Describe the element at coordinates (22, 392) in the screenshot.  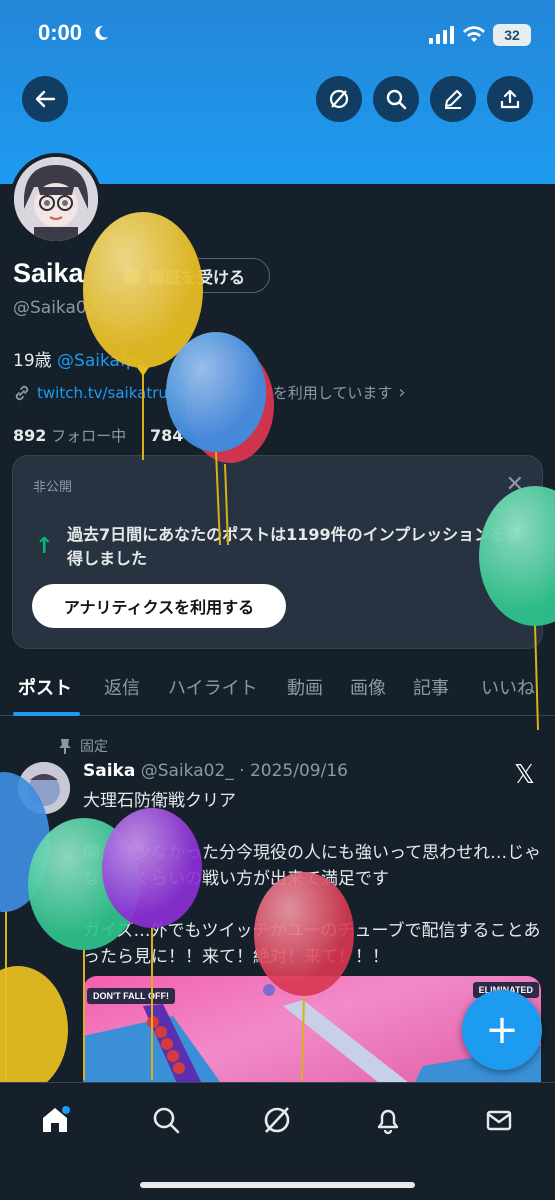
I see `link-icon` at that location.